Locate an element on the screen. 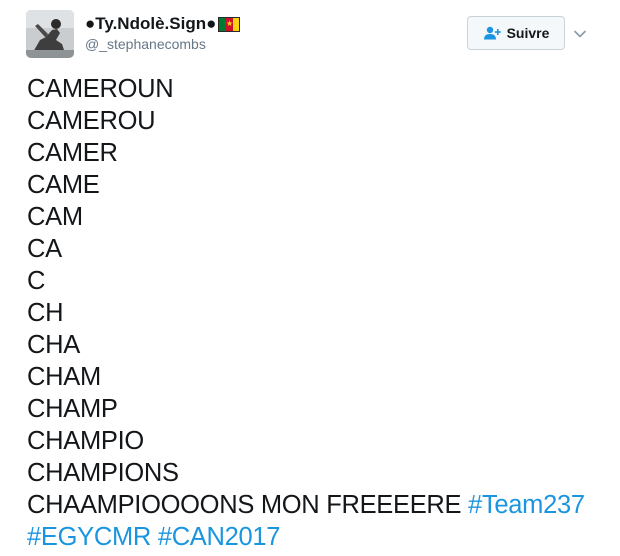  display-name: ●Ty.Ndolè.Sign● ★ is located at coordinates (163, 24).